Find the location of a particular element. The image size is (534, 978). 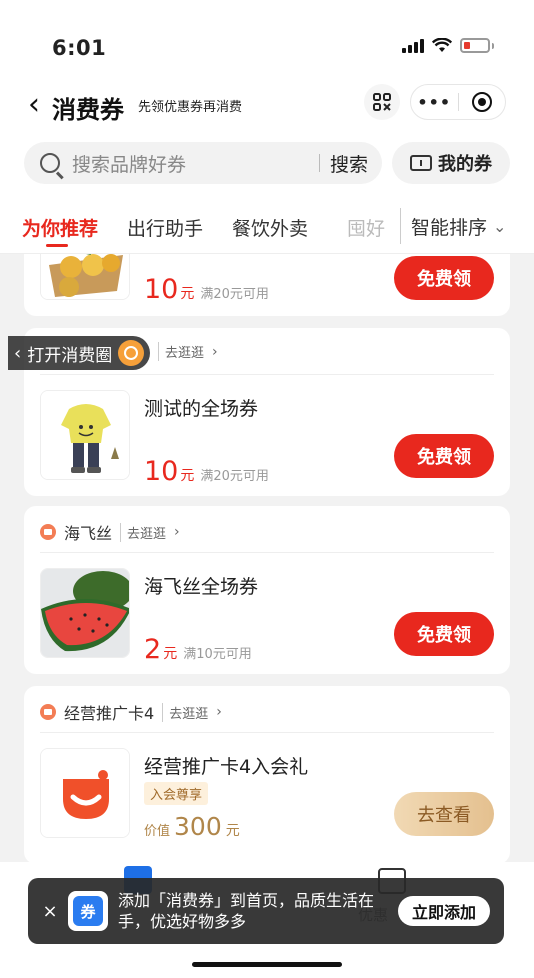

battery-icon is located at coordinates (475, 45).